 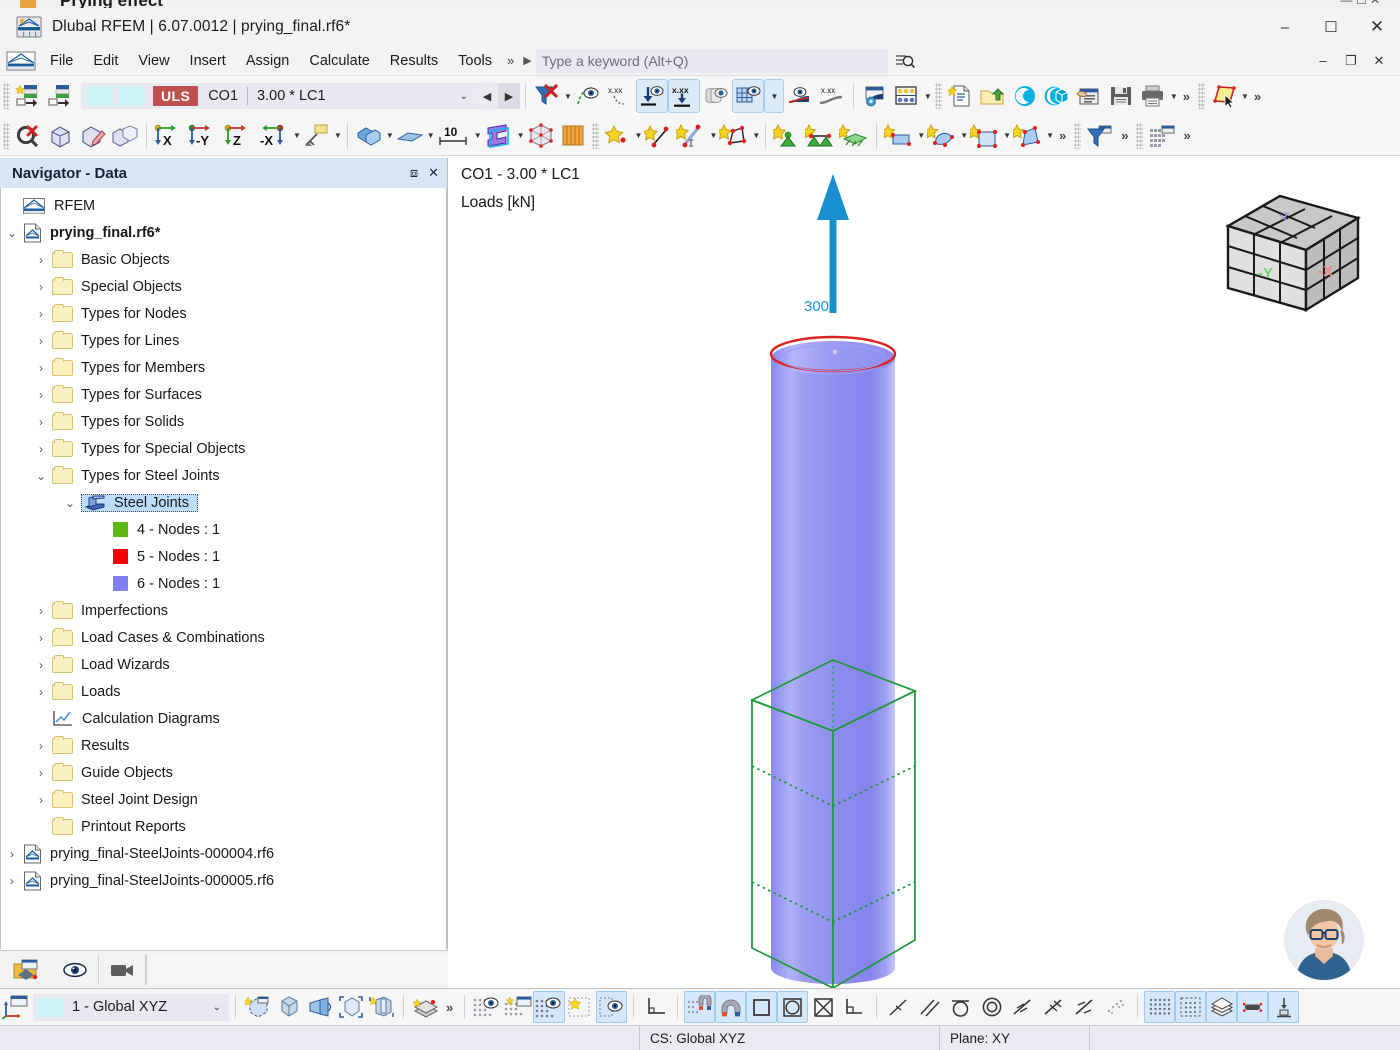 What do you see at coordinates (541, 136) in the screenshot?
I see `fe-mesh-button` at bounding box center [541, 136].